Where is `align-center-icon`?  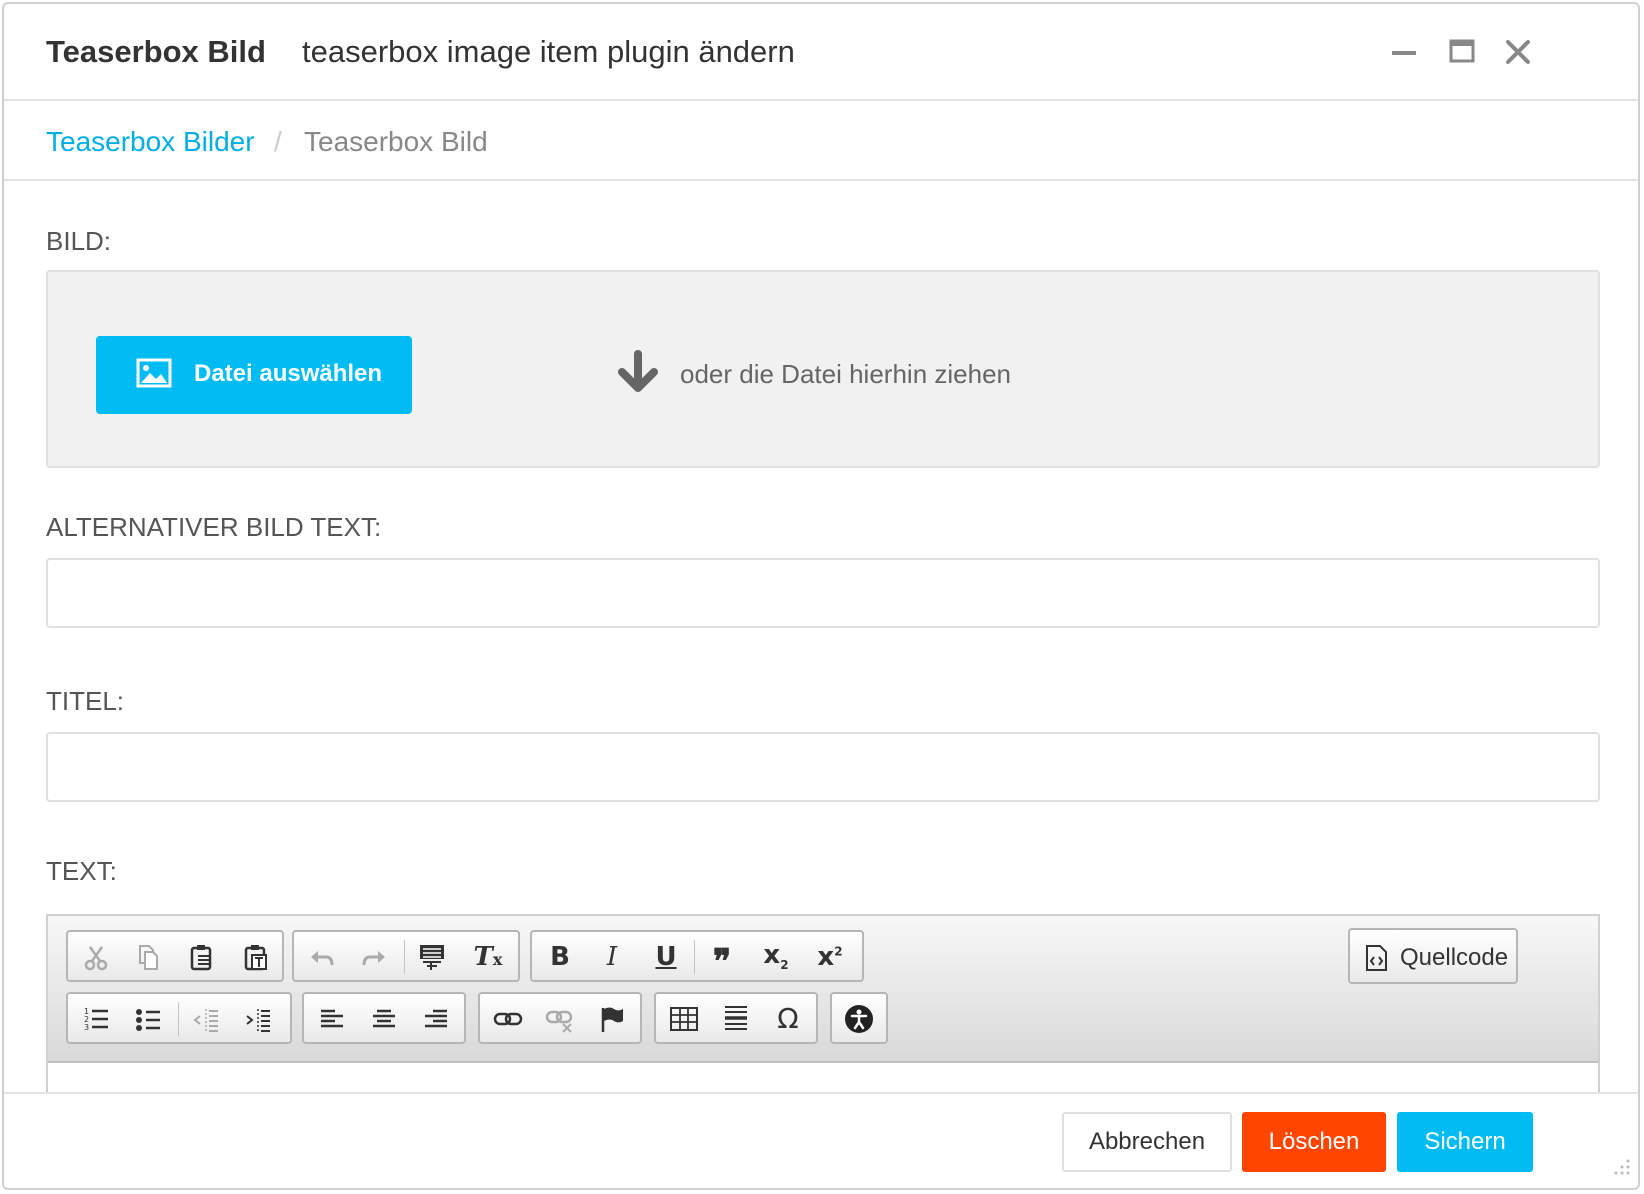 align-center-icon is located at coordinates (384, 1019).